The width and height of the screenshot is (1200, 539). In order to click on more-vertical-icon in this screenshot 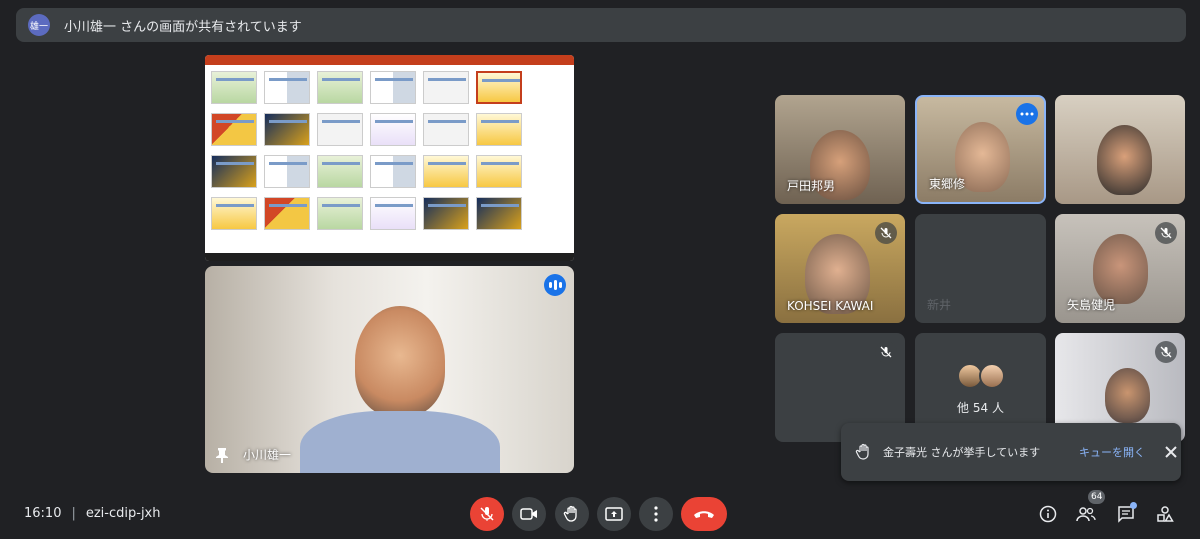, I will do `click(656, 514)`.